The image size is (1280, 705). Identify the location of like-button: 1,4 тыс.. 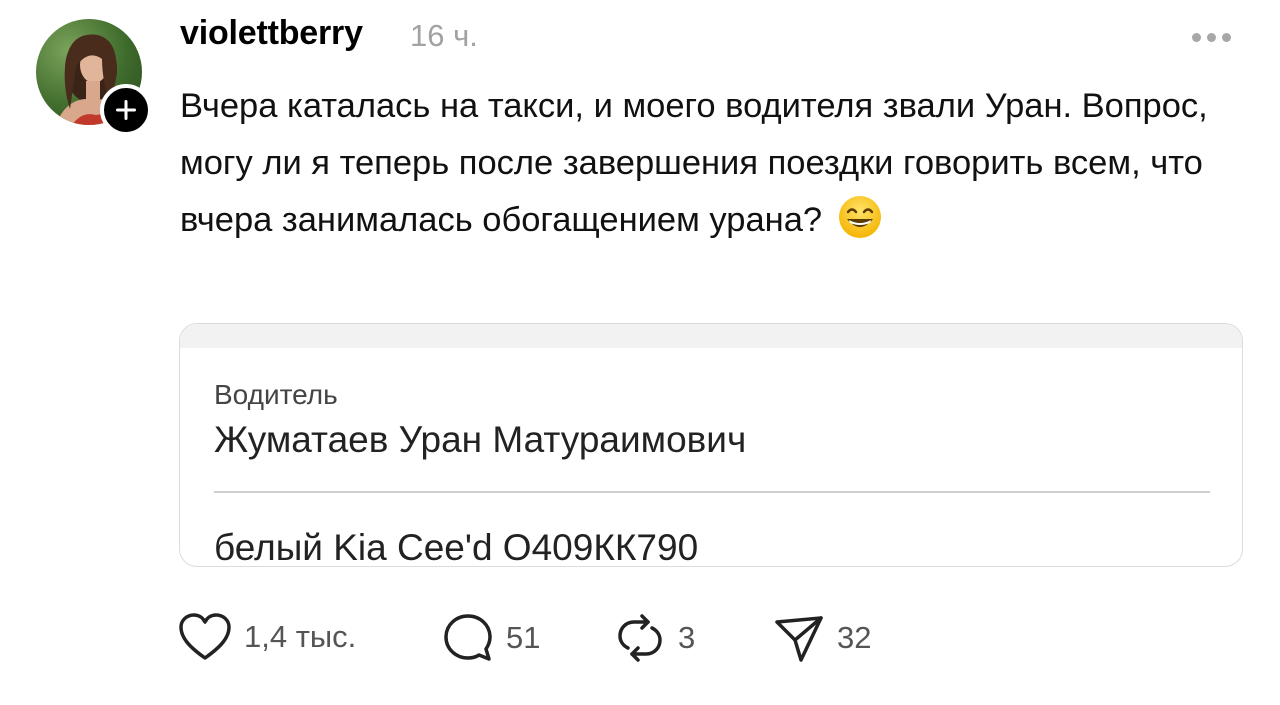
(267, 637).